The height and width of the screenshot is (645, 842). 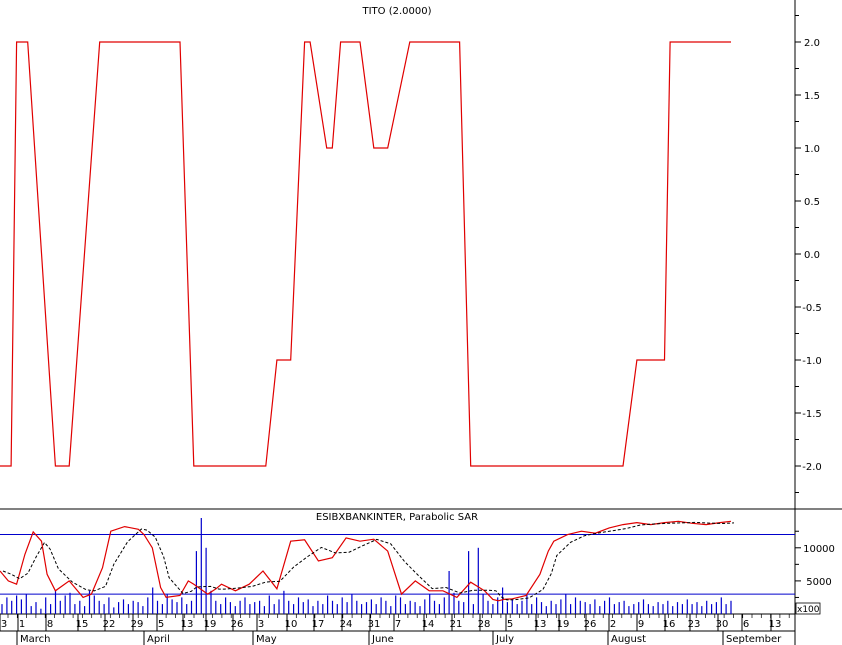 What do you see at coordinates (818, 582) in the screenshot?
I see `y-tick-label: 5000` at bounding box center [818, 582].